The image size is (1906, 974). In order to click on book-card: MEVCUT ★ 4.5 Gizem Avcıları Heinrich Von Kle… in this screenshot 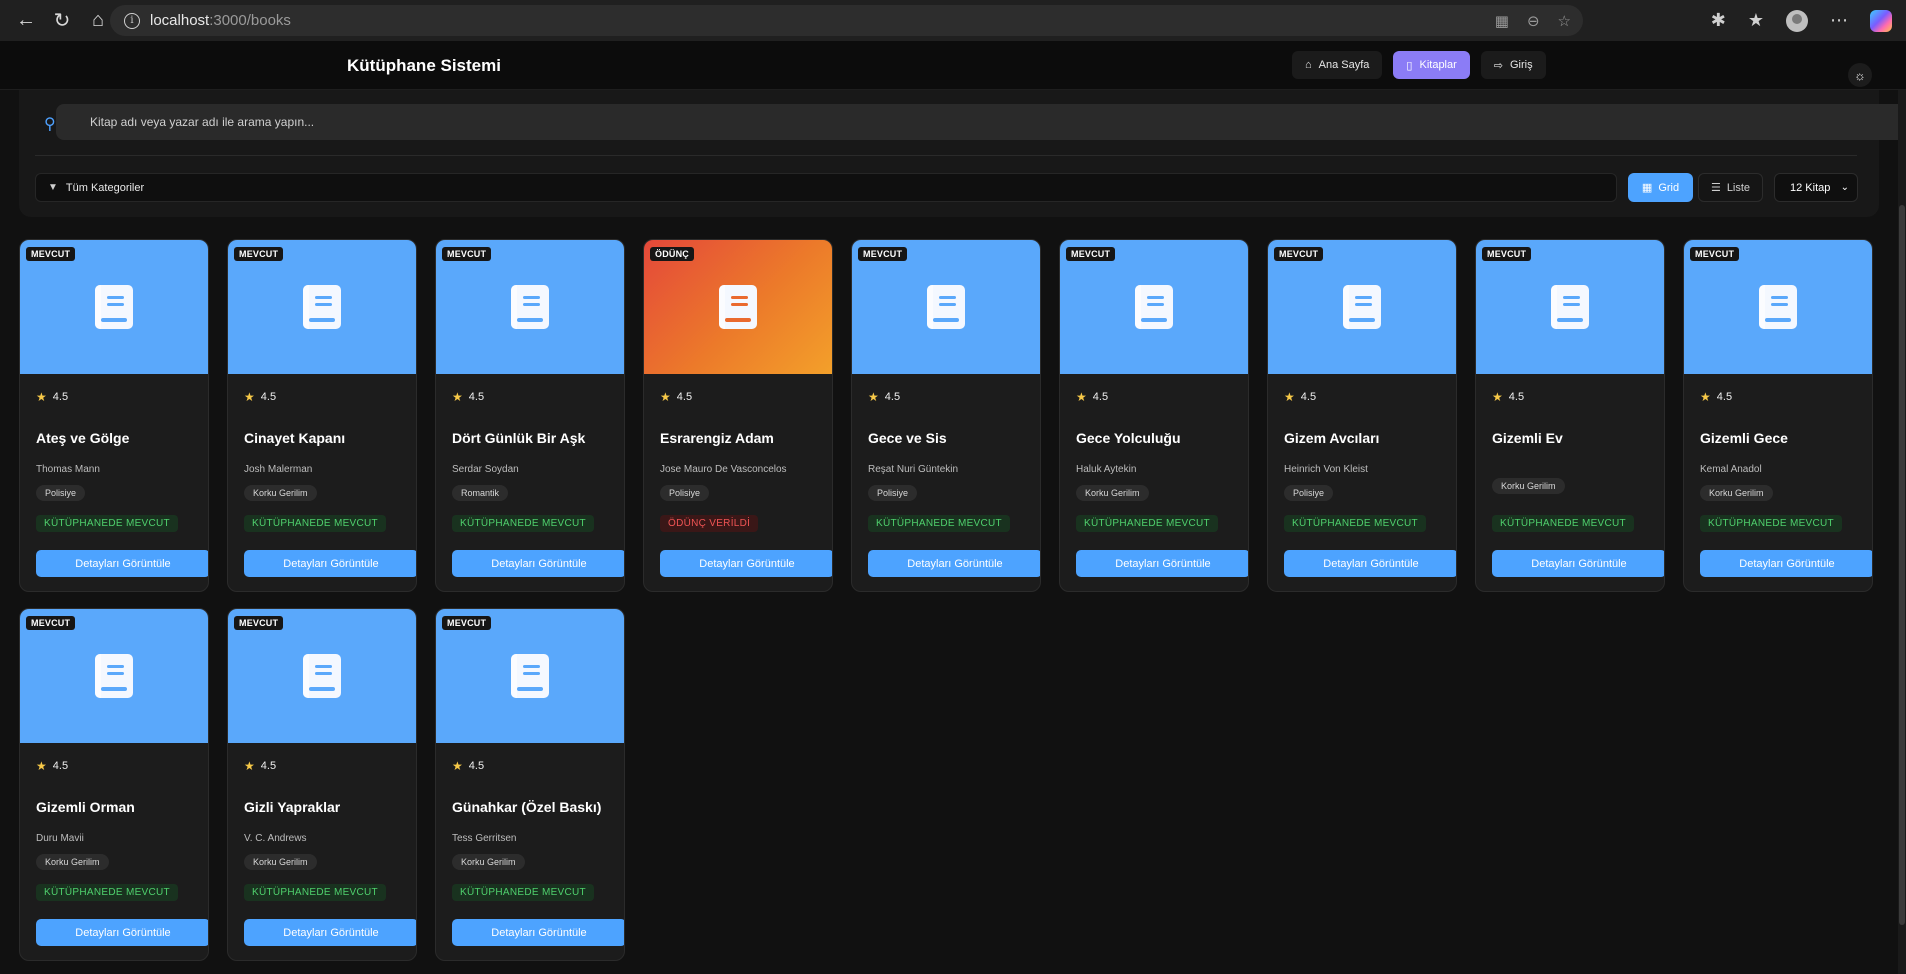, I will do `click(1362, 415)`.